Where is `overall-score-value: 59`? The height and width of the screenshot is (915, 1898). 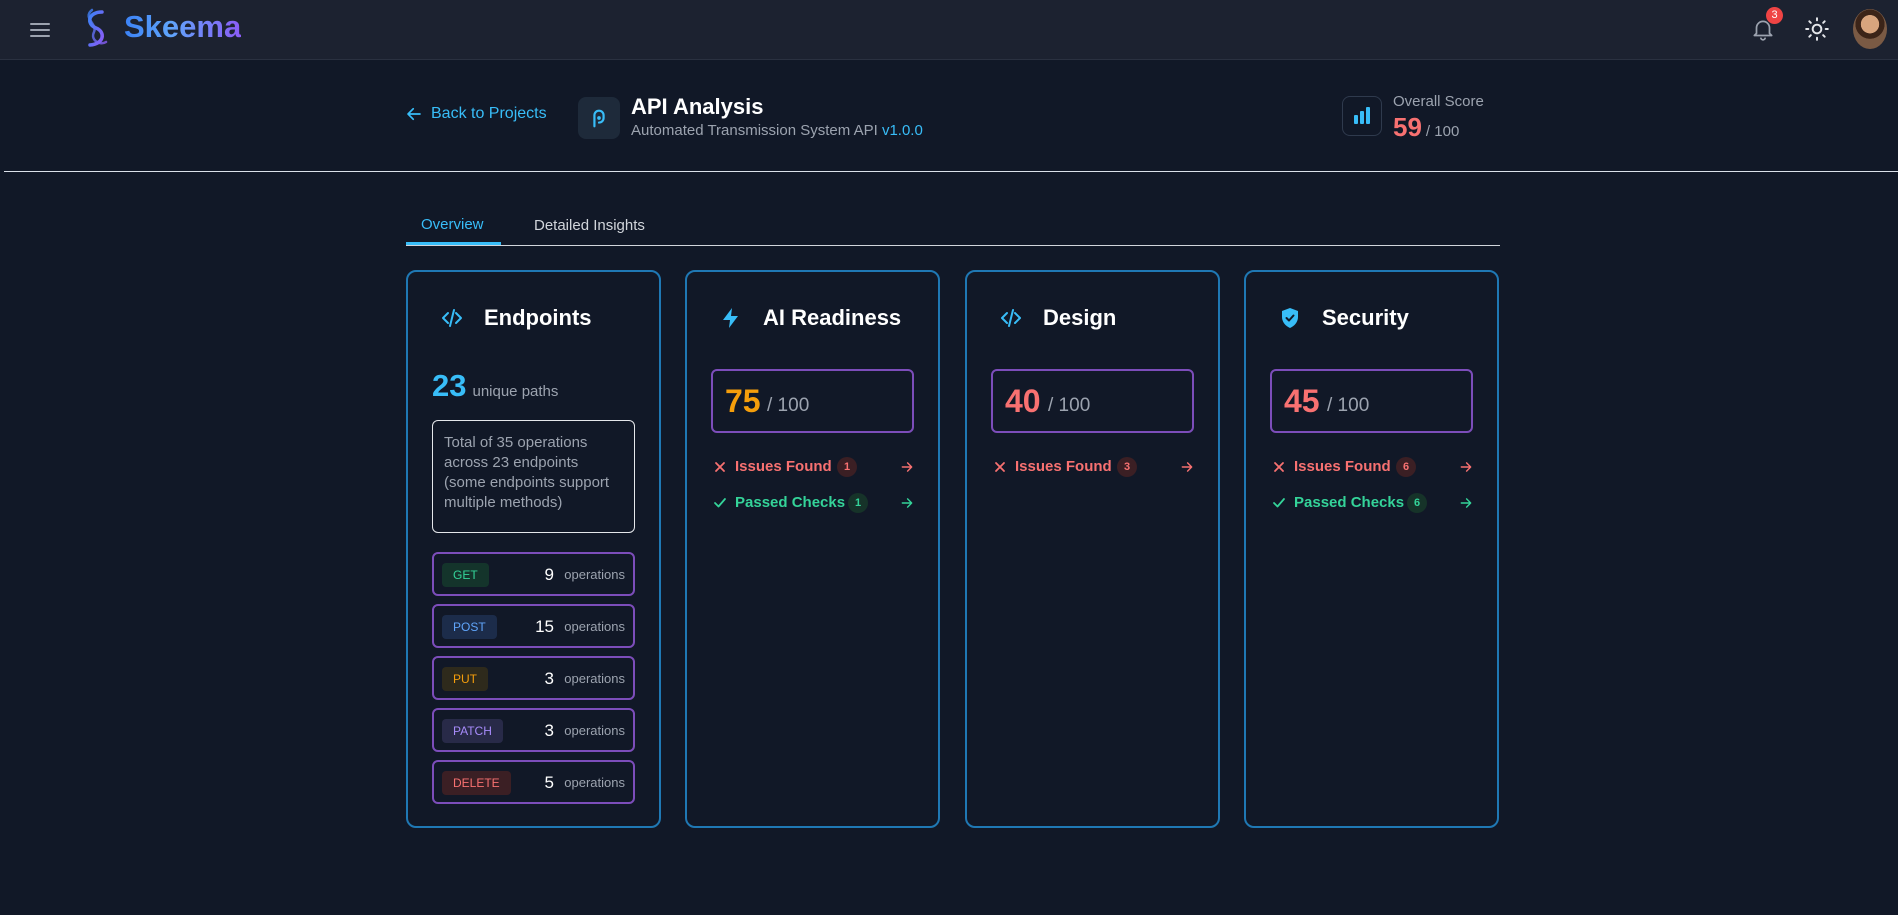 overall-score-value: 59 is located at coordinates (1407, 127).